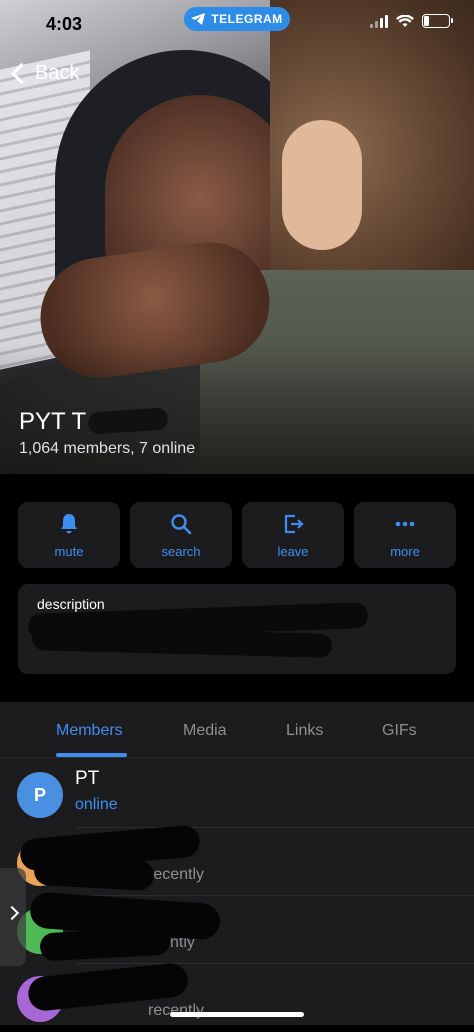 Image resolution: width=474 pixels, height=1032 pixels. Describe the element at coordinates (57, 73) in the screenshot. I see `back-label: Back` at that location.